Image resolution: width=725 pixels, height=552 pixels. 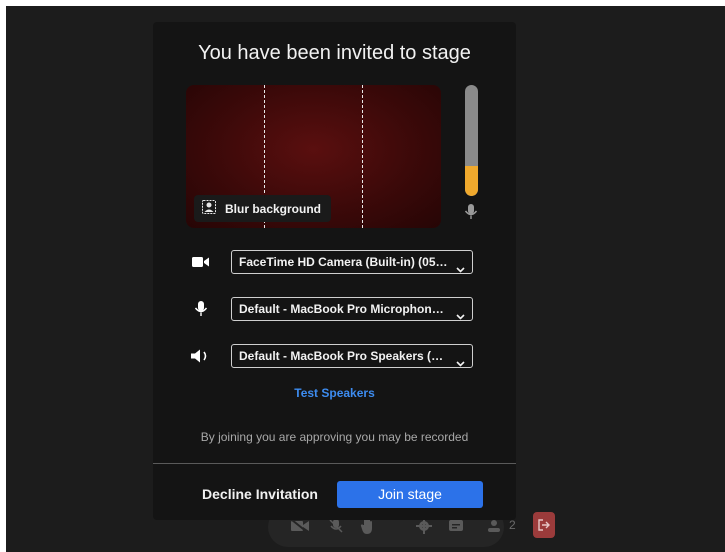 I want to click on modal-title: You have been invited to stage, so click(x=334, y=53).